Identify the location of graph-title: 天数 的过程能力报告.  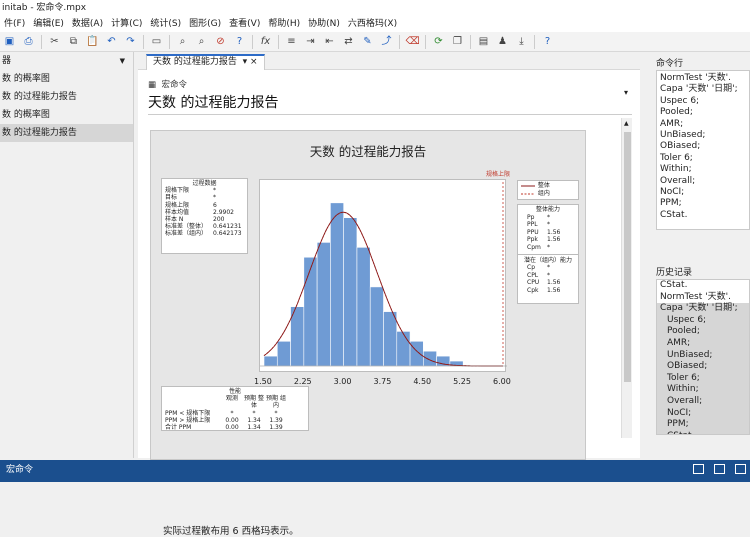
(368, 151).